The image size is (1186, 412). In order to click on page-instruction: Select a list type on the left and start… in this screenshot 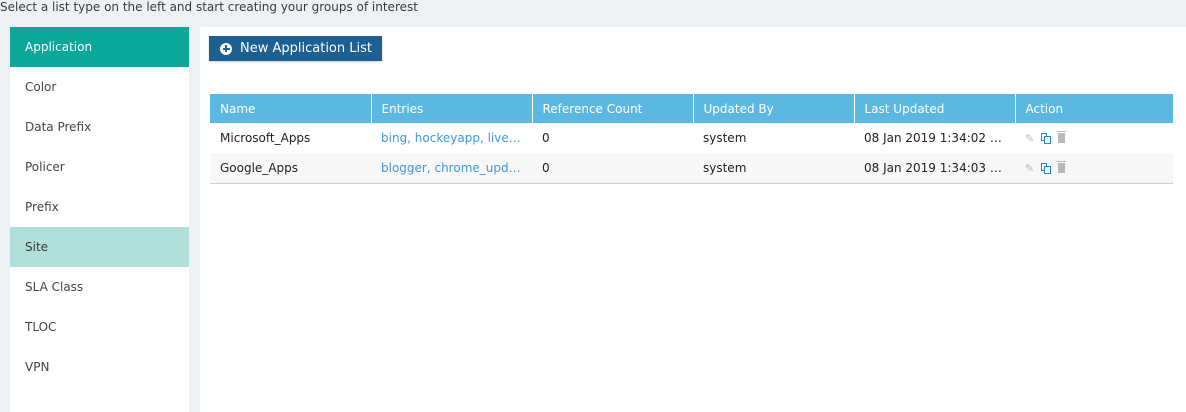, I will do `click(209, 7)`.